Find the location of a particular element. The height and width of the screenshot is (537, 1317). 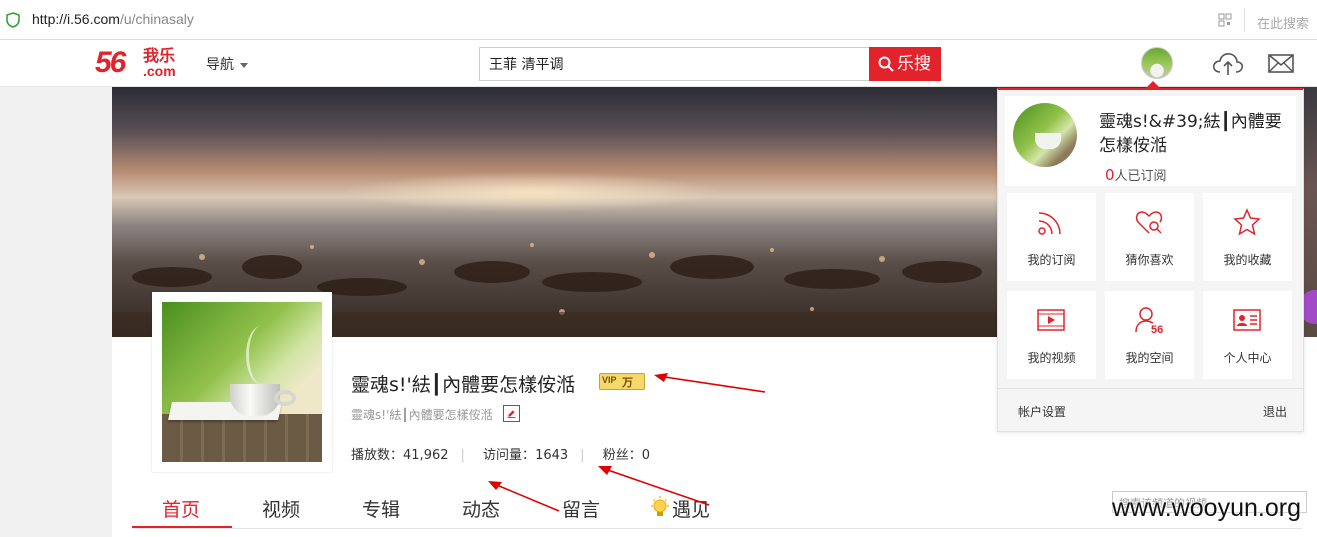

active-tab-indicator is located at coordinates (182, 527).